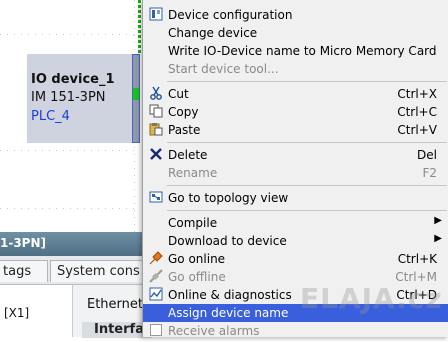  I want to click on port-status-indicator, so click(136, 94).